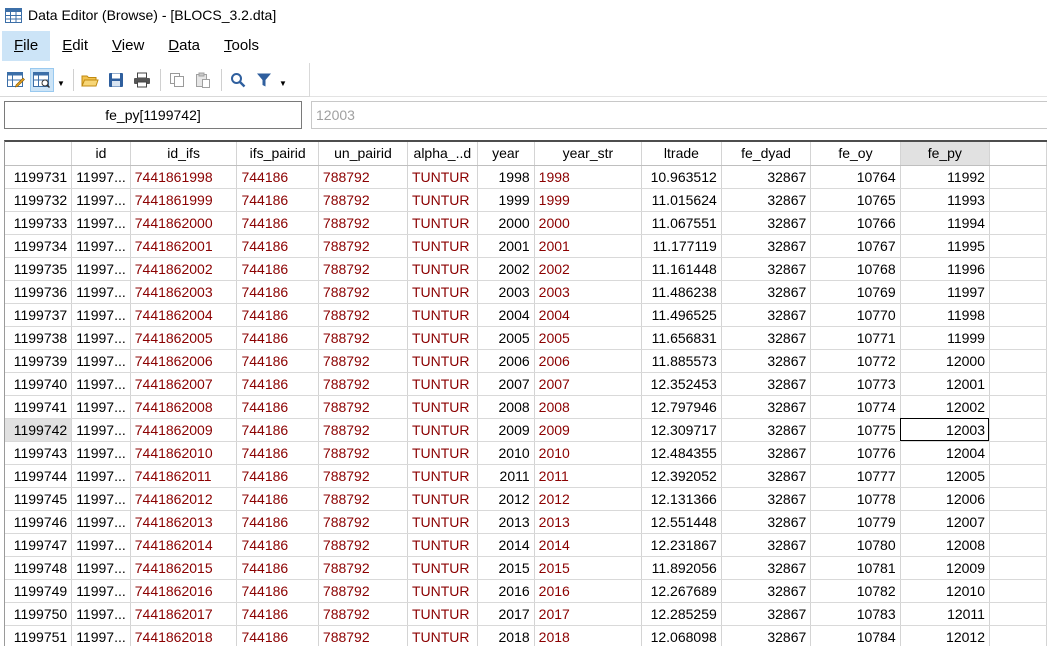 This screenshot has width=1047, height=646. Describe the element at coordinates (16, 80) in the screenshot. I see `data-editor-edit-button` at that location.